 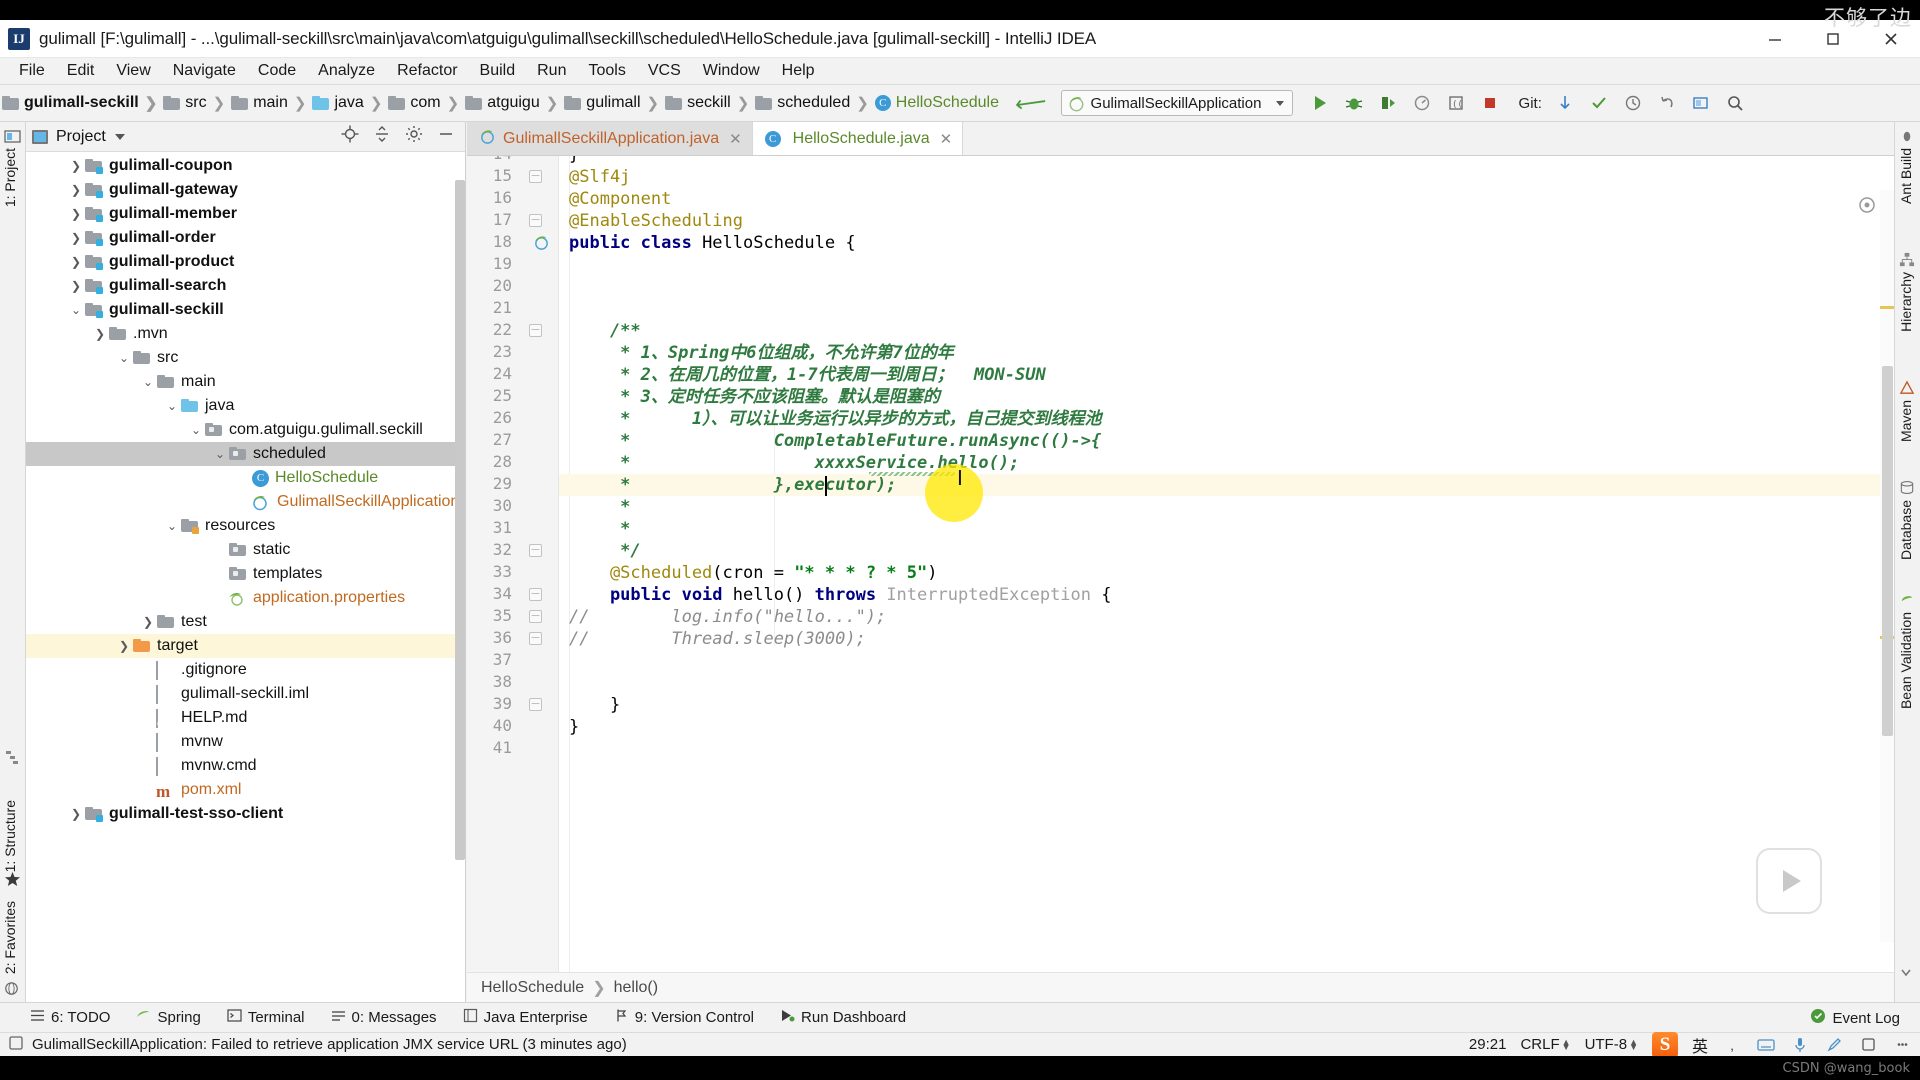 I want to click on breadcrumb-item-com: com ❯, so click(x=426, y=103).